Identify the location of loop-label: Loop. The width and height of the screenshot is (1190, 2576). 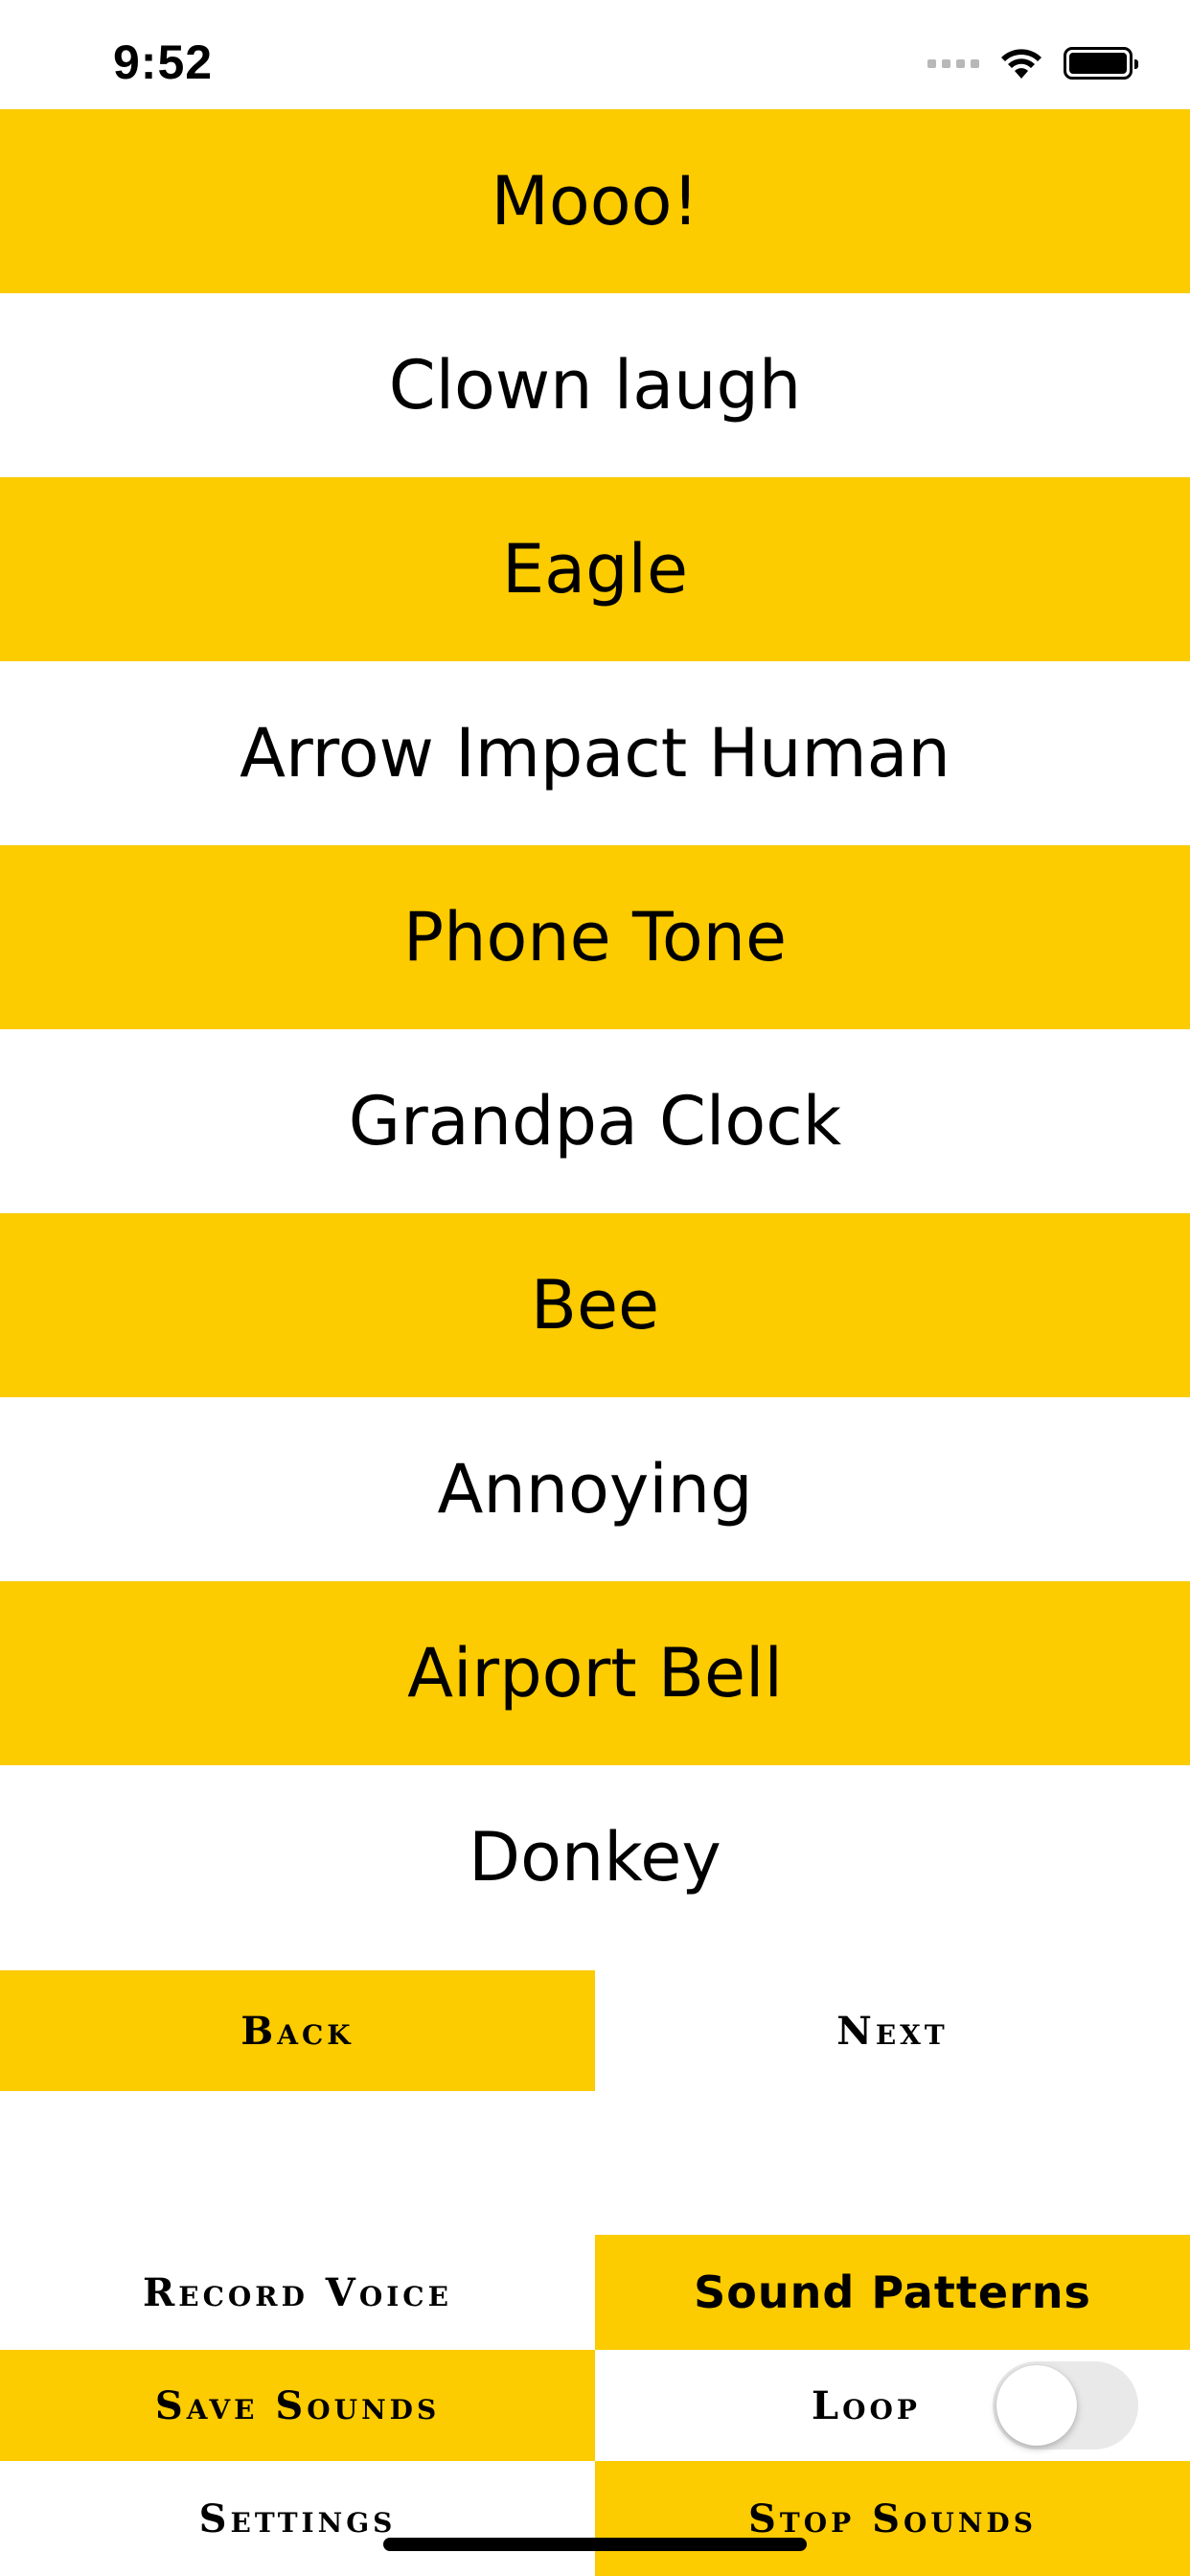
(867, 2405).